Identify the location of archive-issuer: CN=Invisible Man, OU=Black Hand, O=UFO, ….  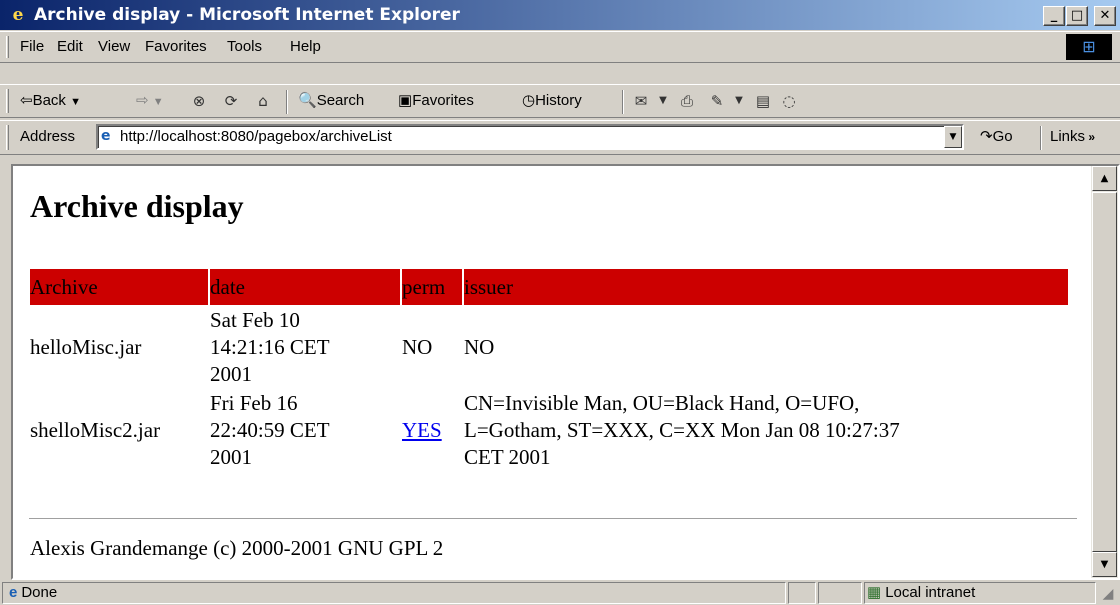
(766, 430).